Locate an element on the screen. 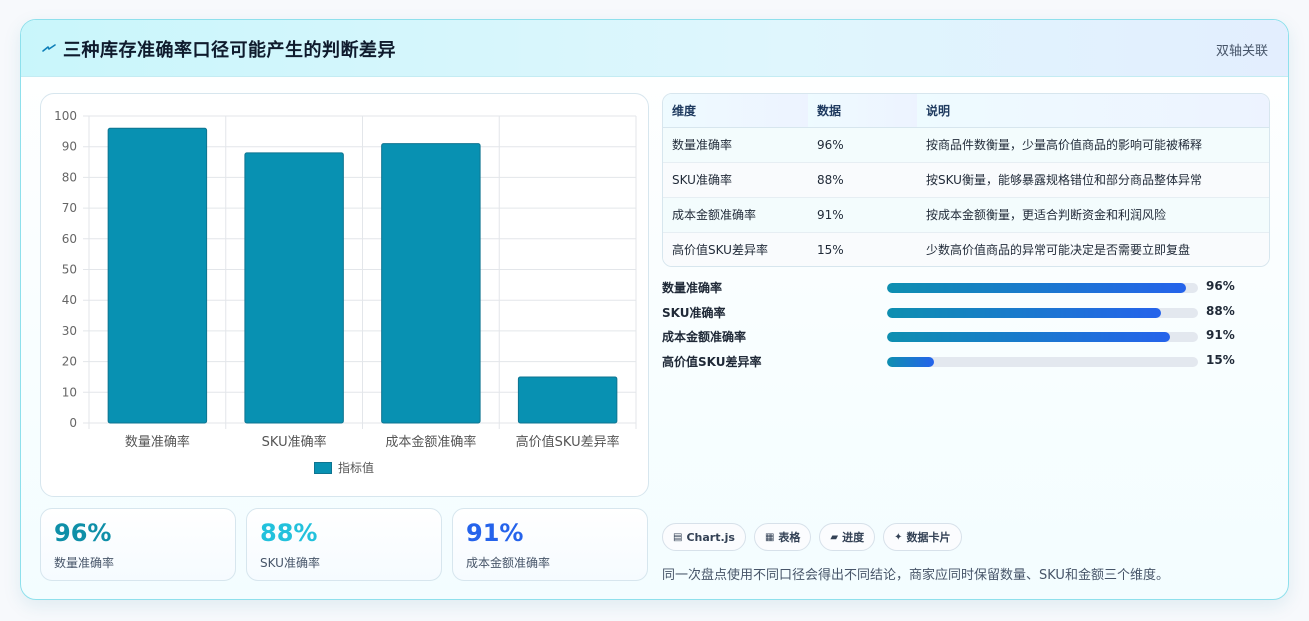 This screenshot has width=1309, height=621. progress-value: 91% is located at coordinates (1220, 335).